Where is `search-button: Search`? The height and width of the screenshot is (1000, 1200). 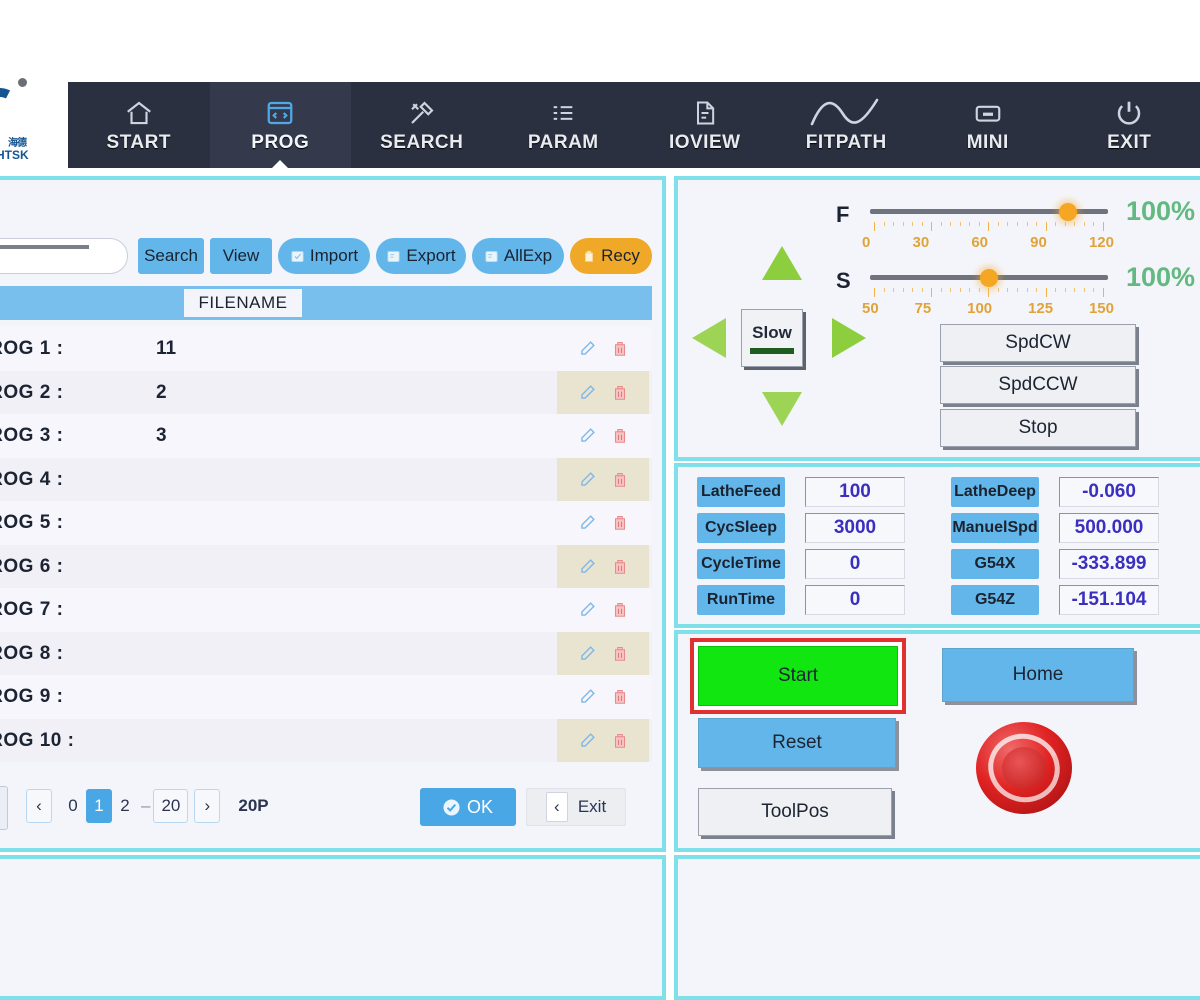 search-button: Search is located at coordinates (171, 256).